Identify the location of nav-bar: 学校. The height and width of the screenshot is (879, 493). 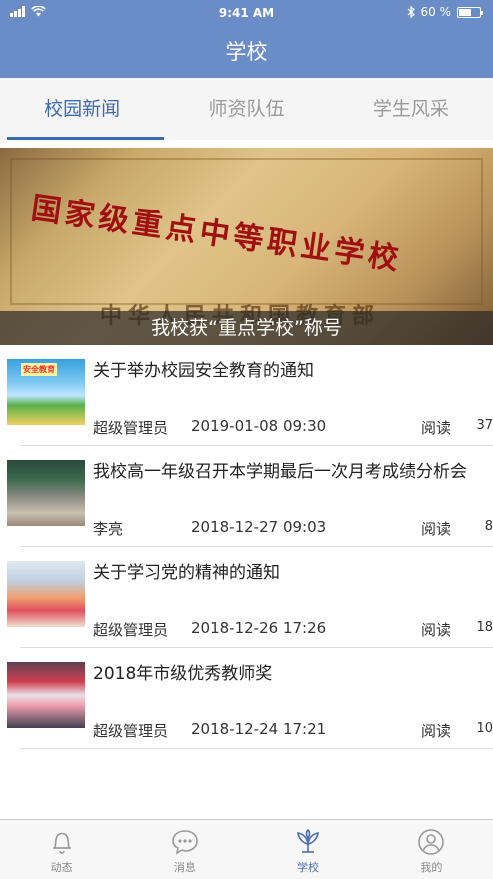
(246, 52).